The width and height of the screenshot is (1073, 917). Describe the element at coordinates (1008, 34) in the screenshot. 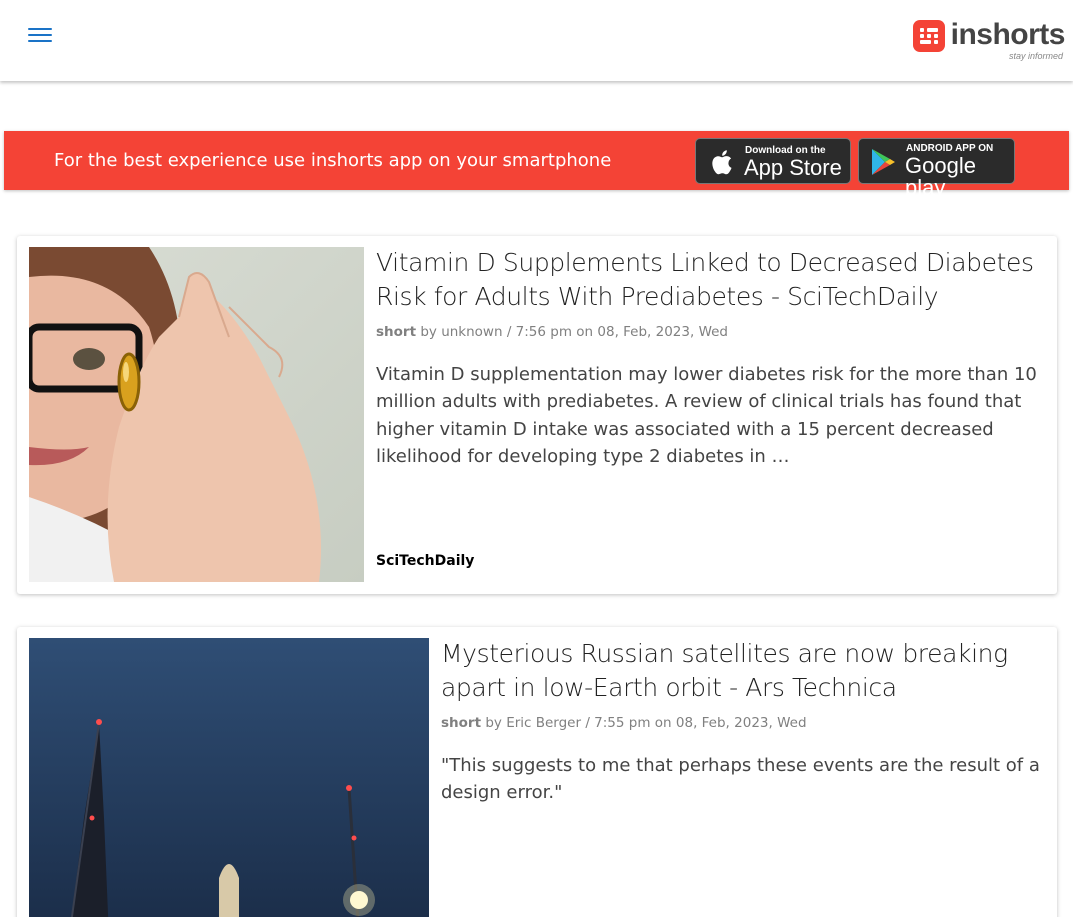

I see `logo-text: inshorts` at that location.